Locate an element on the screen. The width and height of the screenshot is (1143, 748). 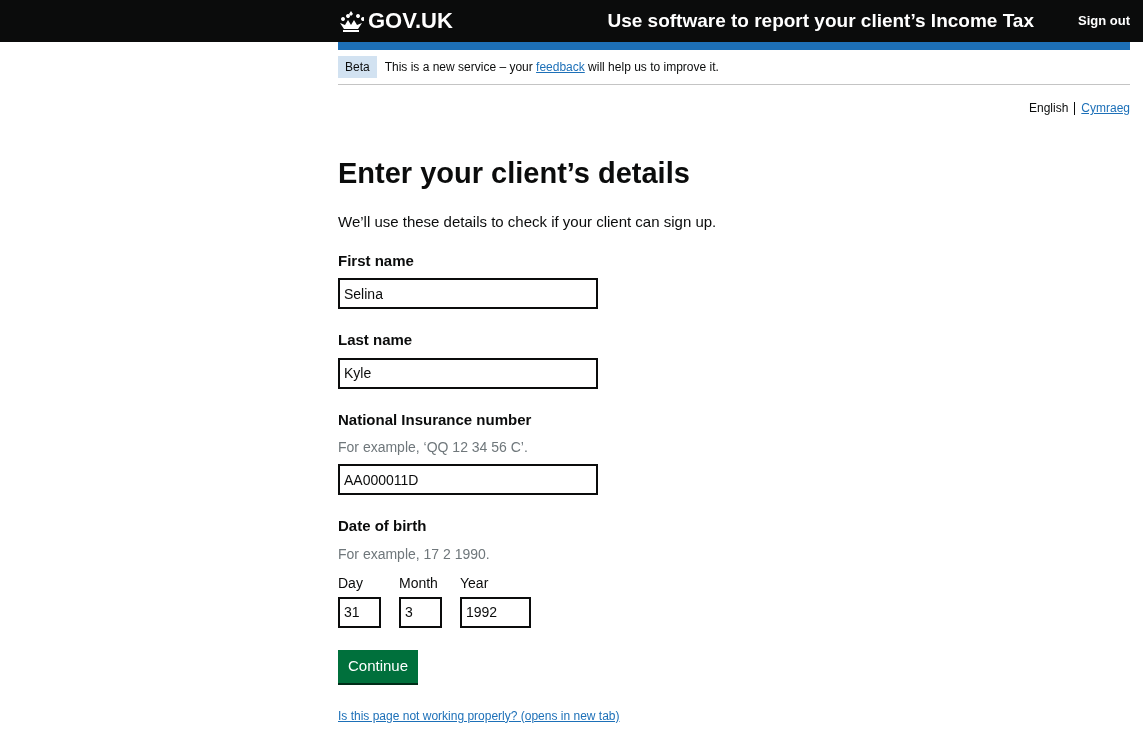
sign-out-link: Sign out is located at coordinates (1104, 21).